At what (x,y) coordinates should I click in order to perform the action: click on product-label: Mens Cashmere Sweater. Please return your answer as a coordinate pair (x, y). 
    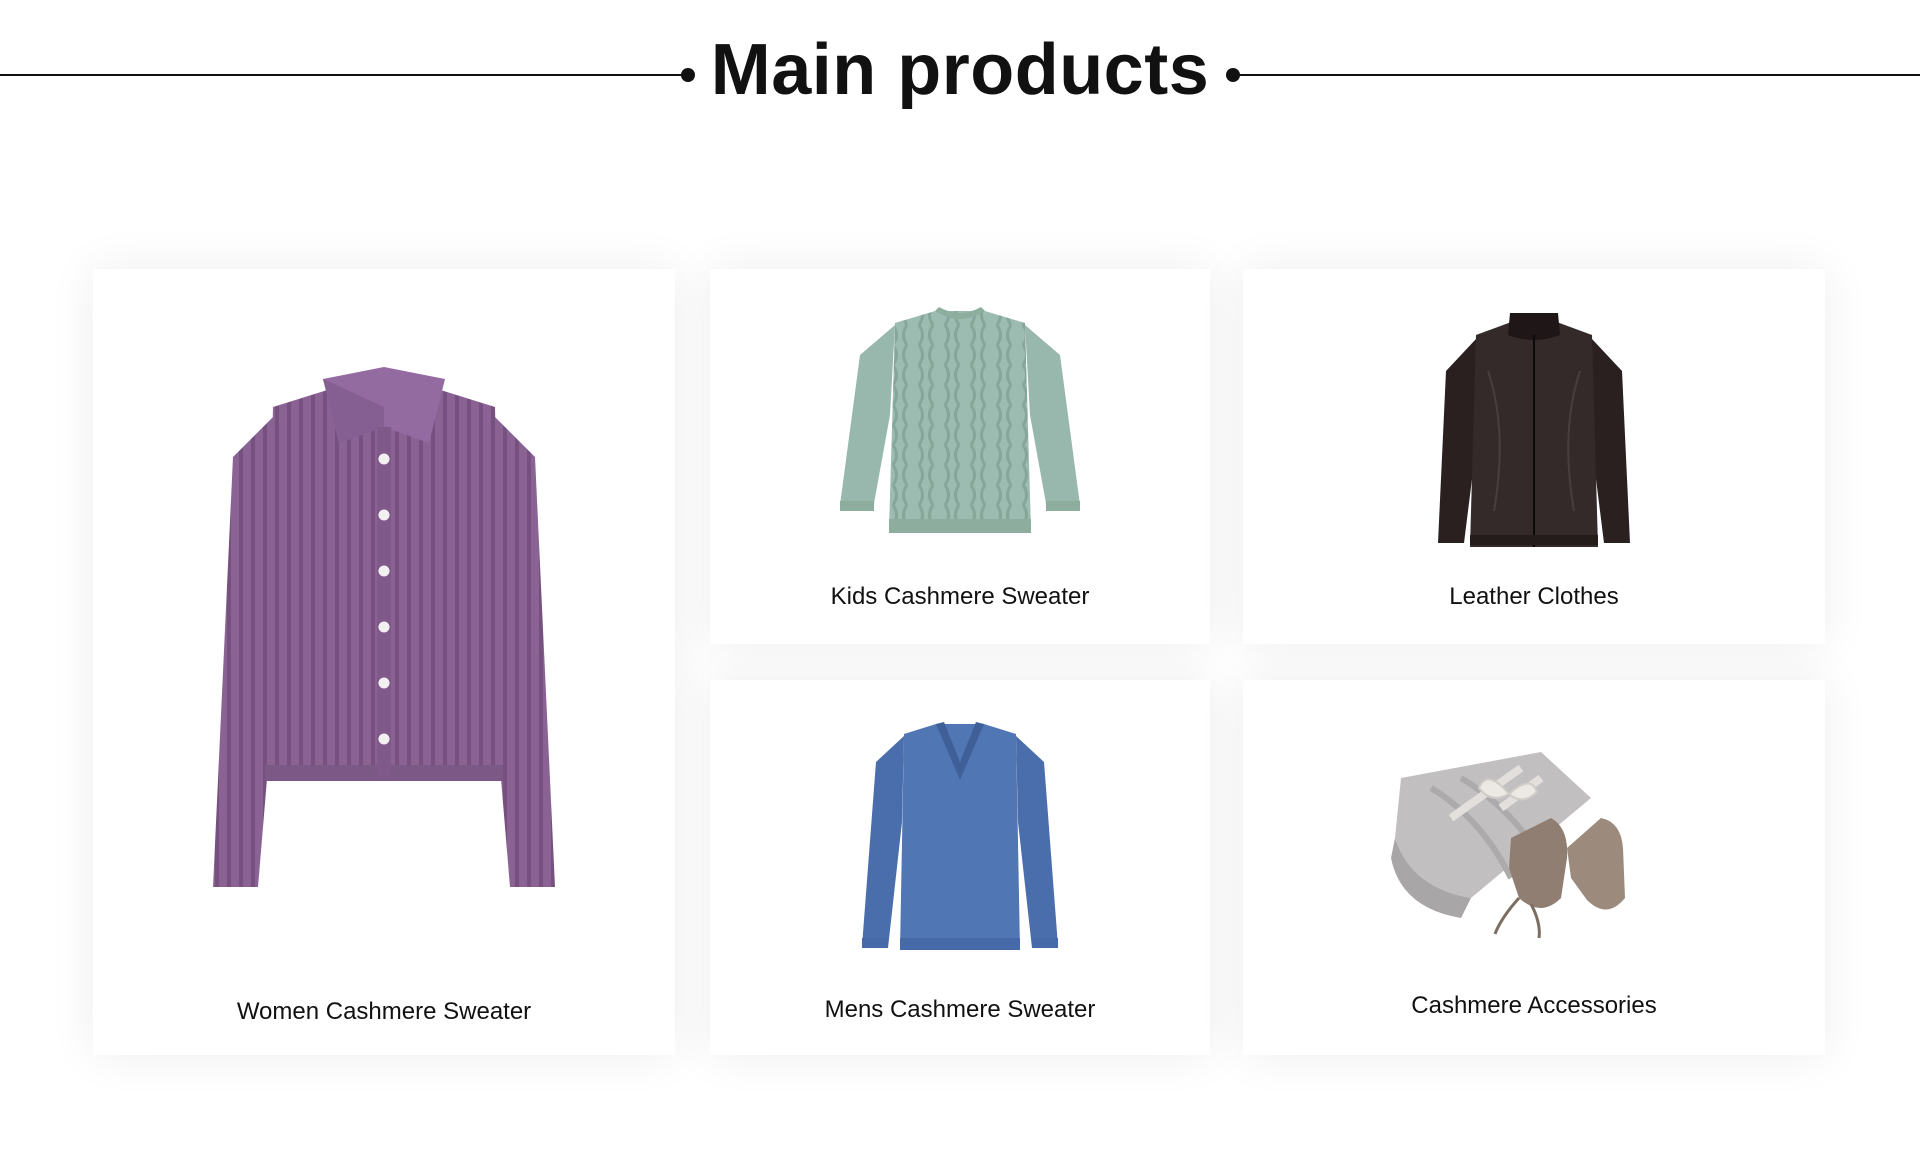
    Looking at the image, I should click on (960, 1009).